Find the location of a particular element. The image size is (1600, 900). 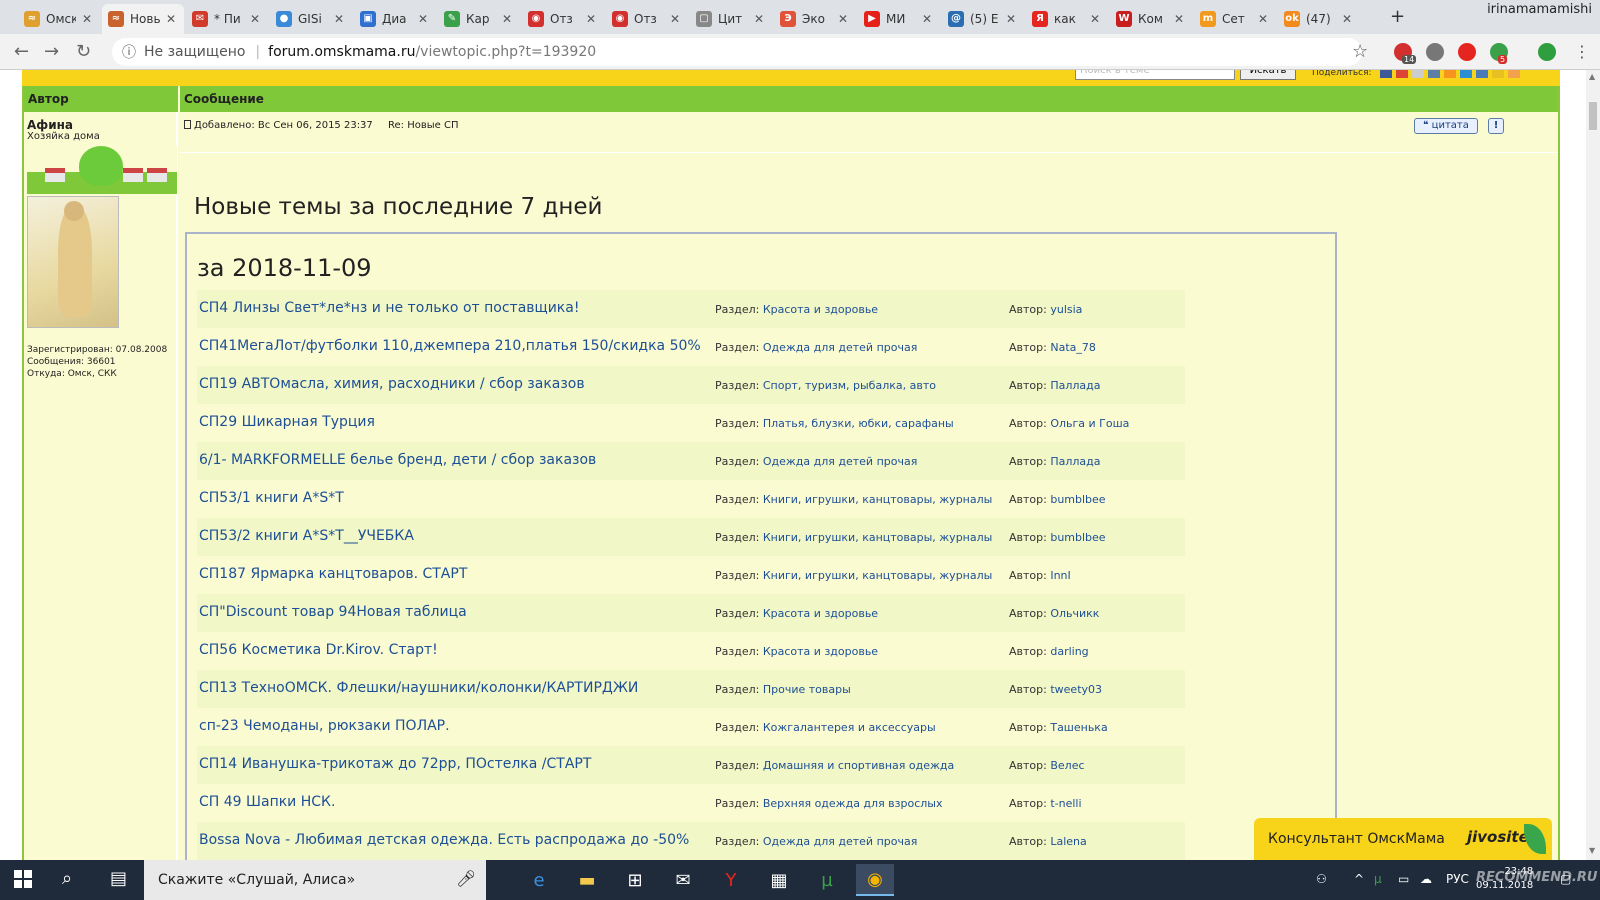

section-link: Прочие товары is located at coordinates (807, 689).